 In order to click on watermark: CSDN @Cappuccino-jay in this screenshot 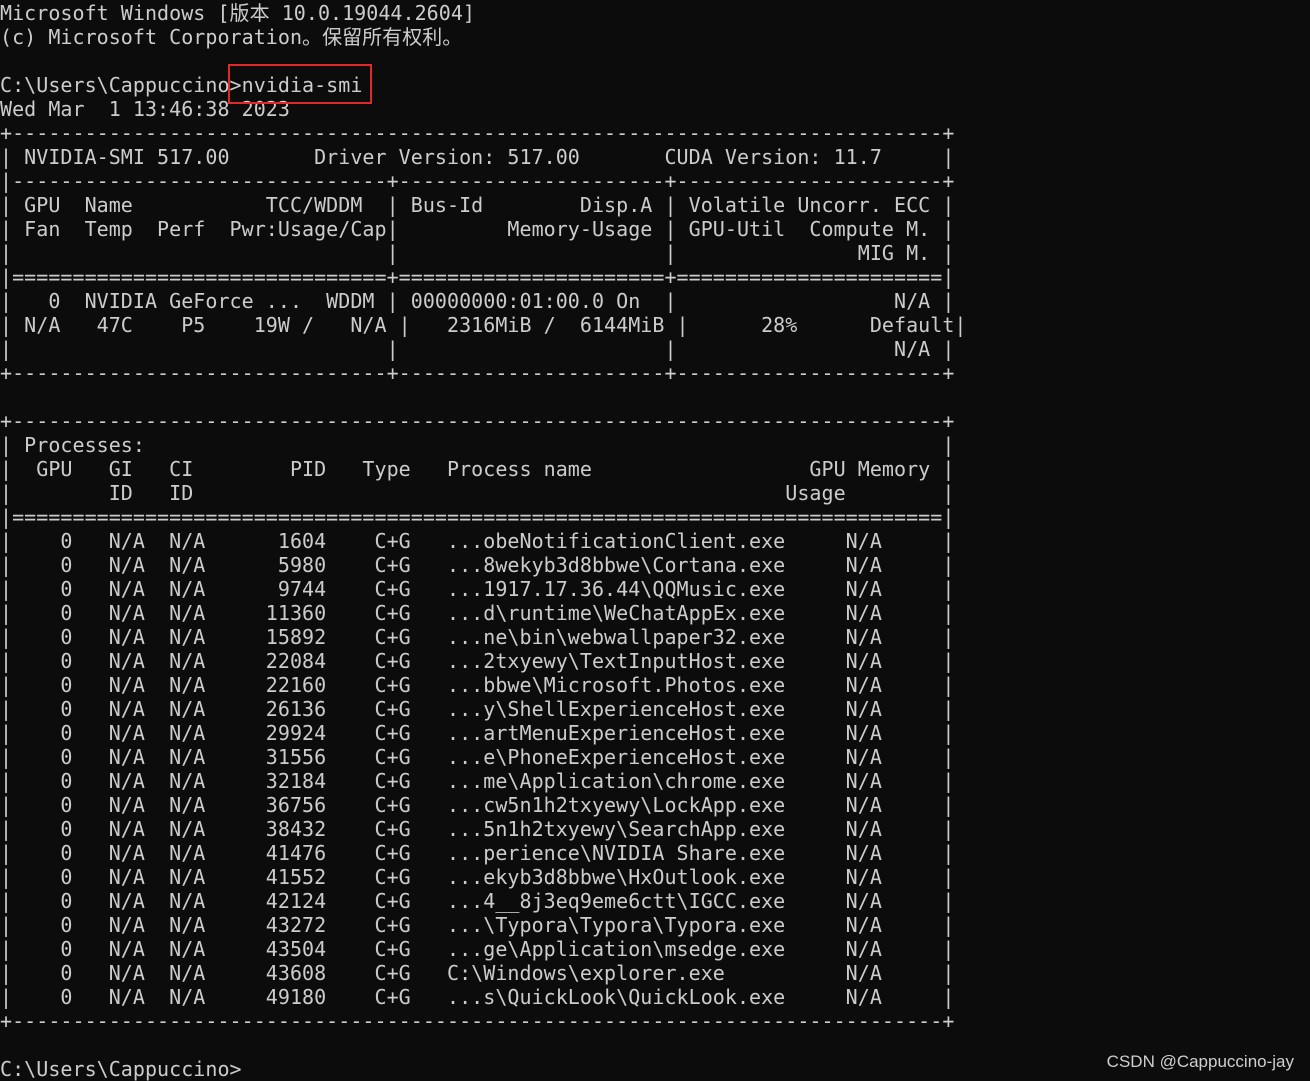, I will do `click(1200, 1061)`.